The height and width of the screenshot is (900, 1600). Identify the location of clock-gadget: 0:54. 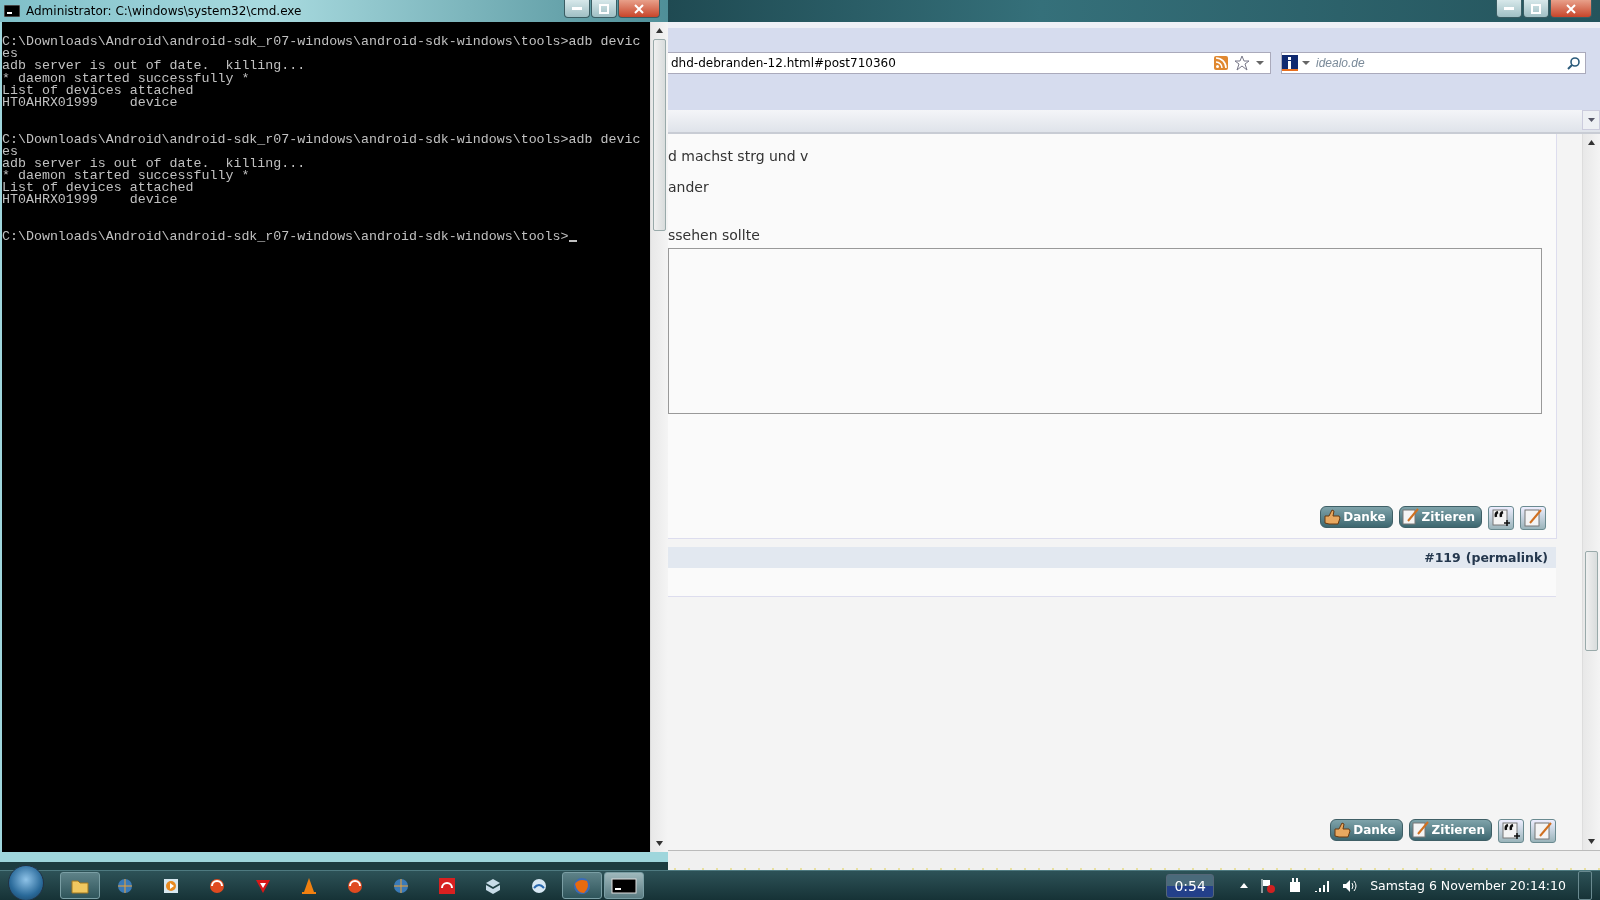
(1190, 885).